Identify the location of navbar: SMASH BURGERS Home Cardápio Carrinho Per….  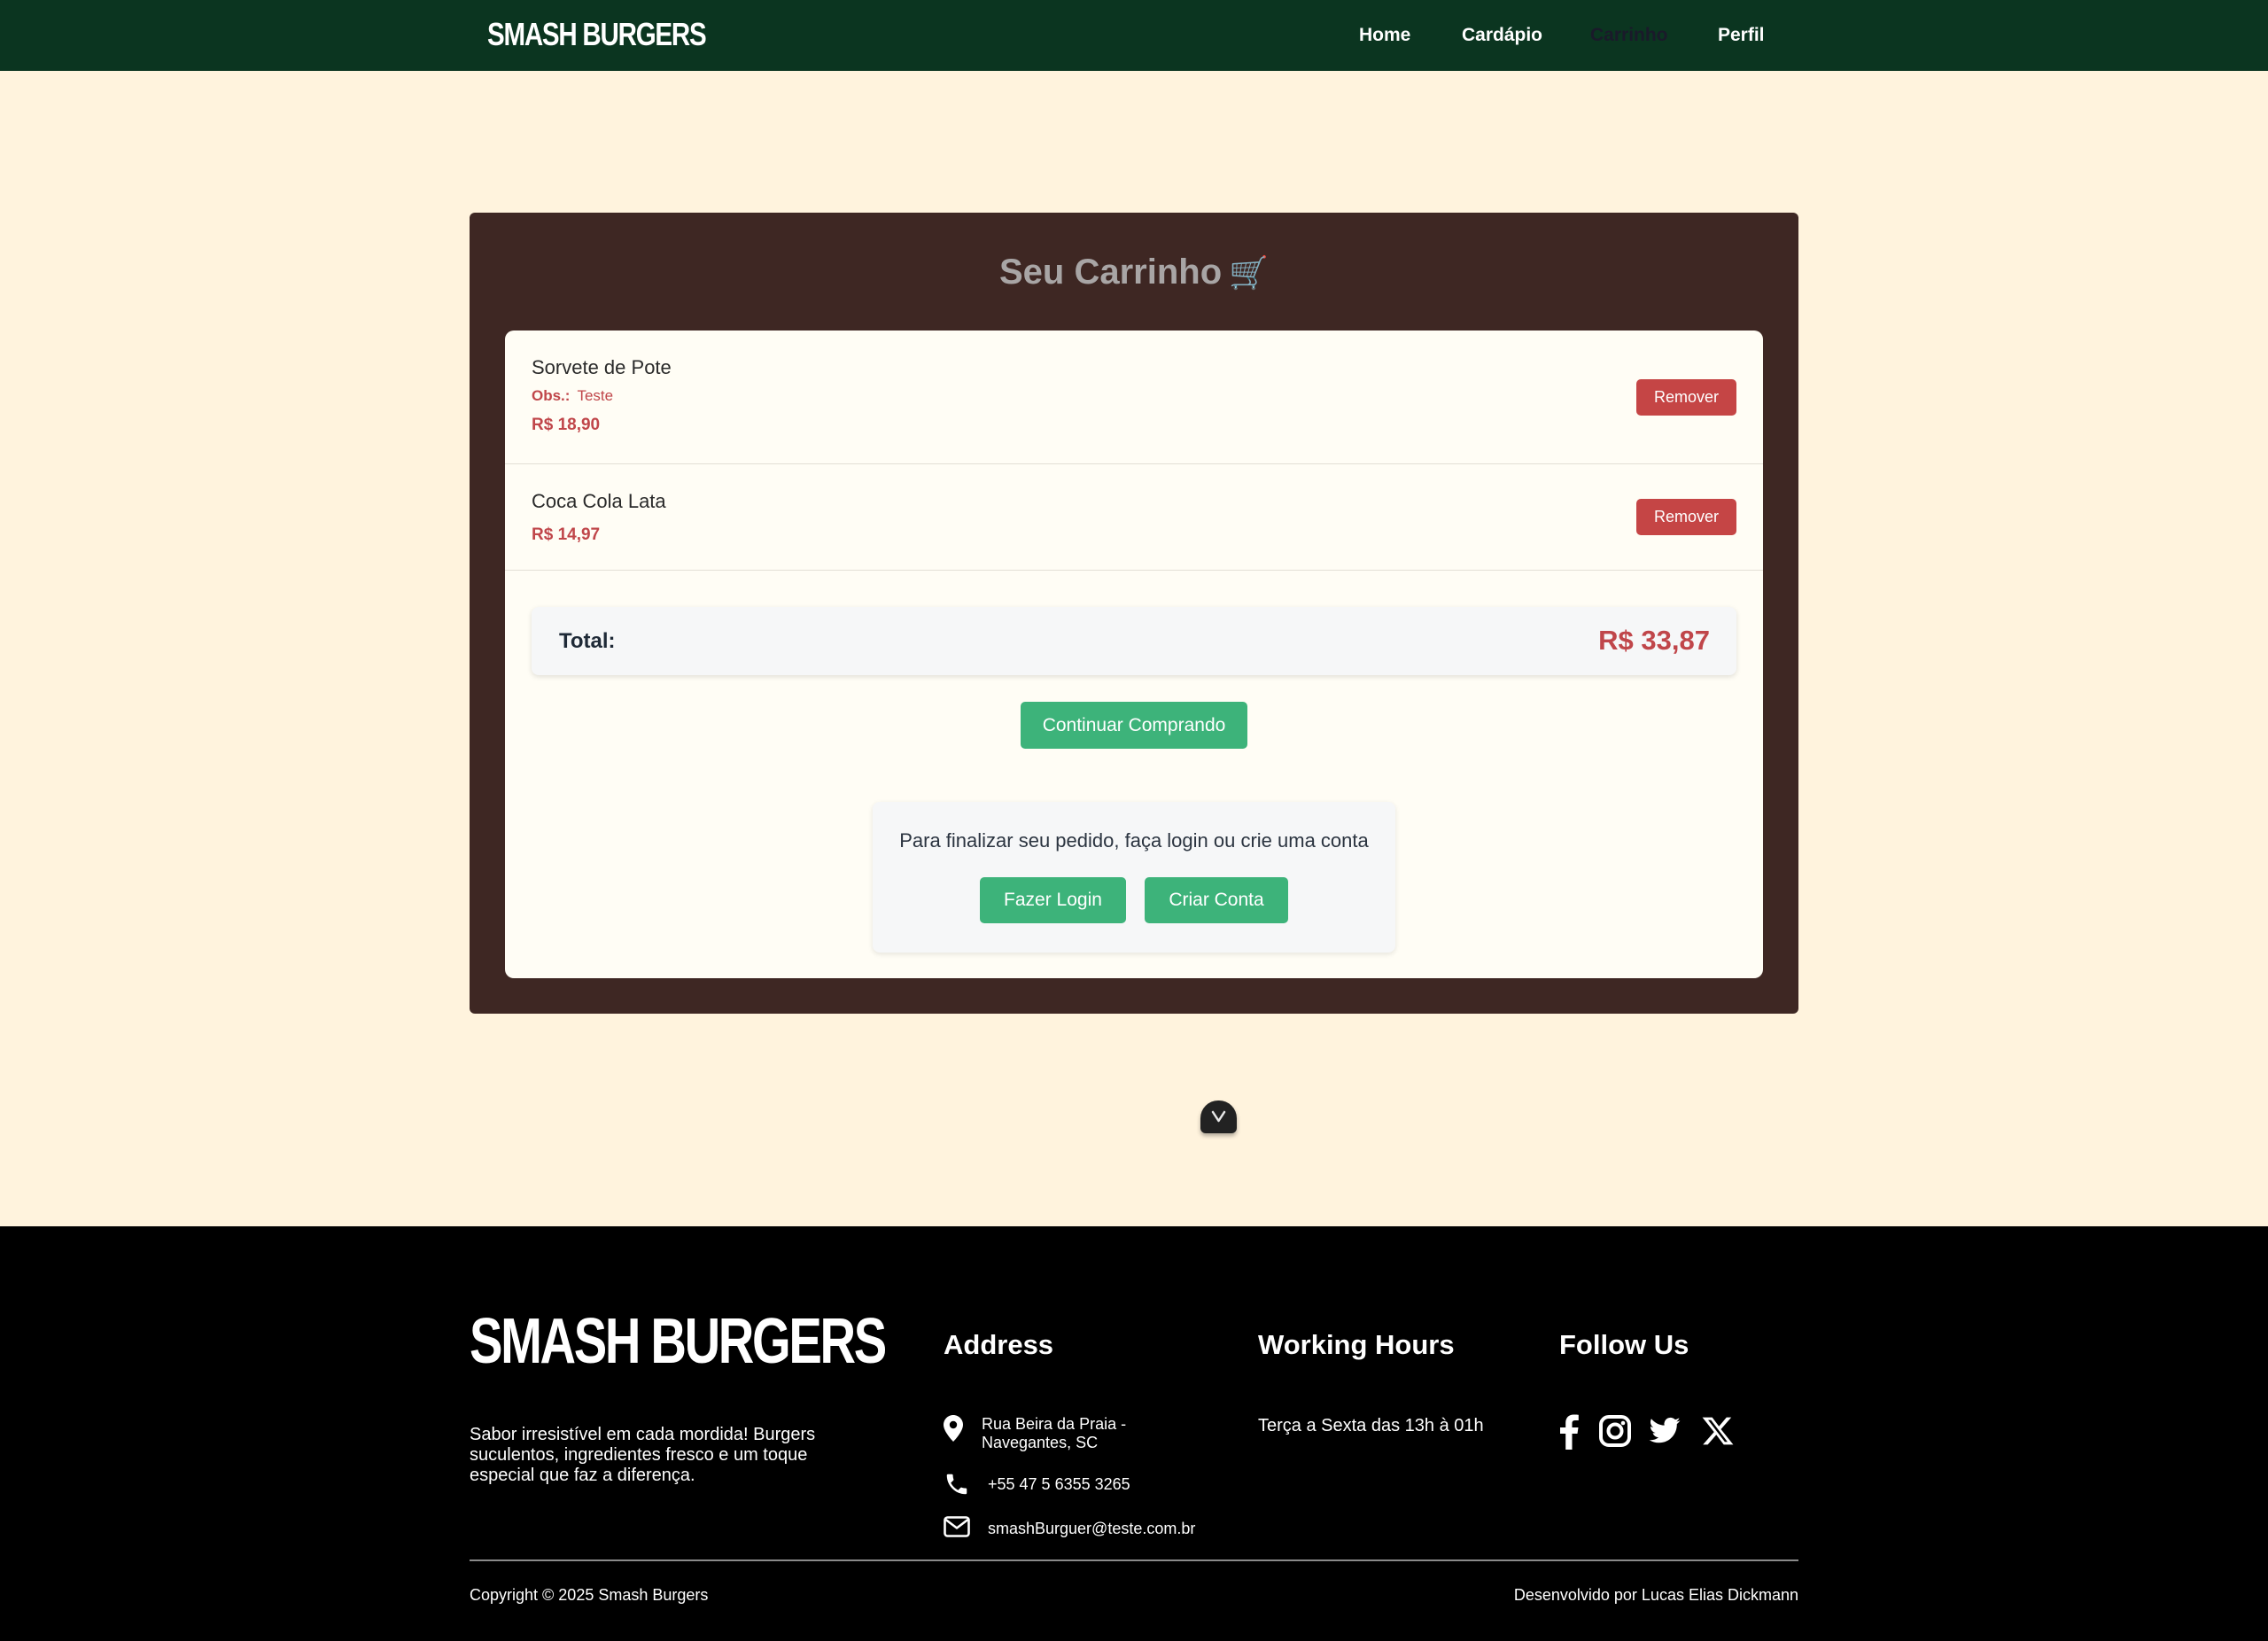
(1134, 35).